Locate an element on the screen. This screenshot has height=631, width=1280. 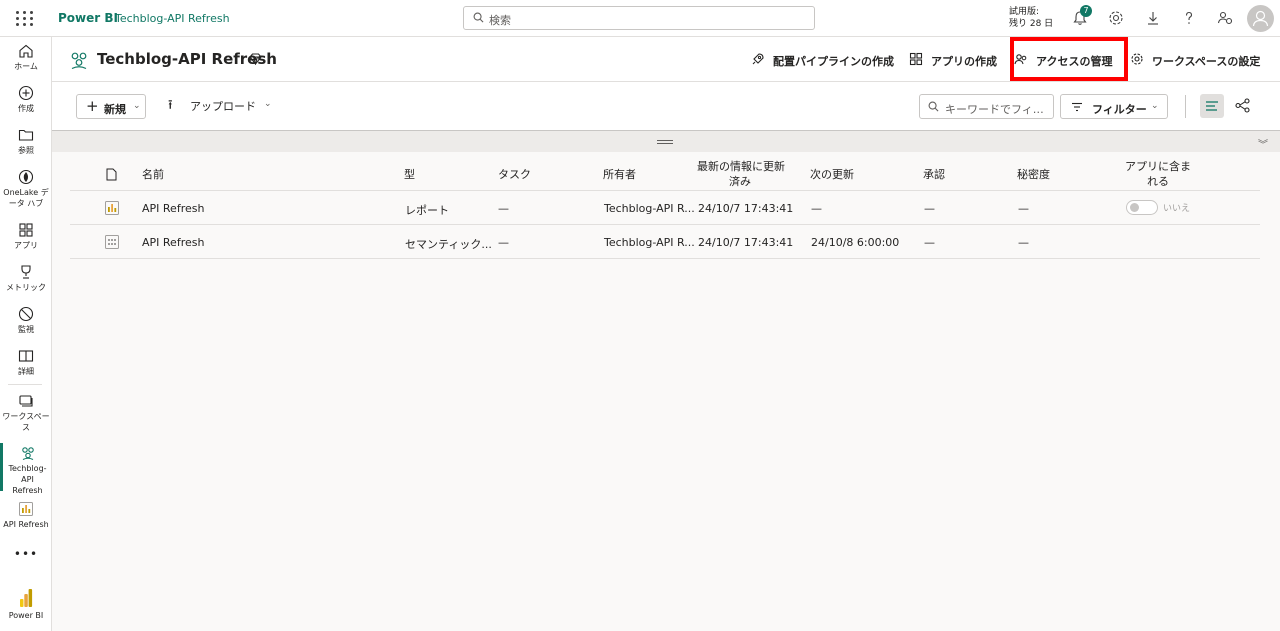
filter-label: フィルター is located at coordinates (1119, 109).